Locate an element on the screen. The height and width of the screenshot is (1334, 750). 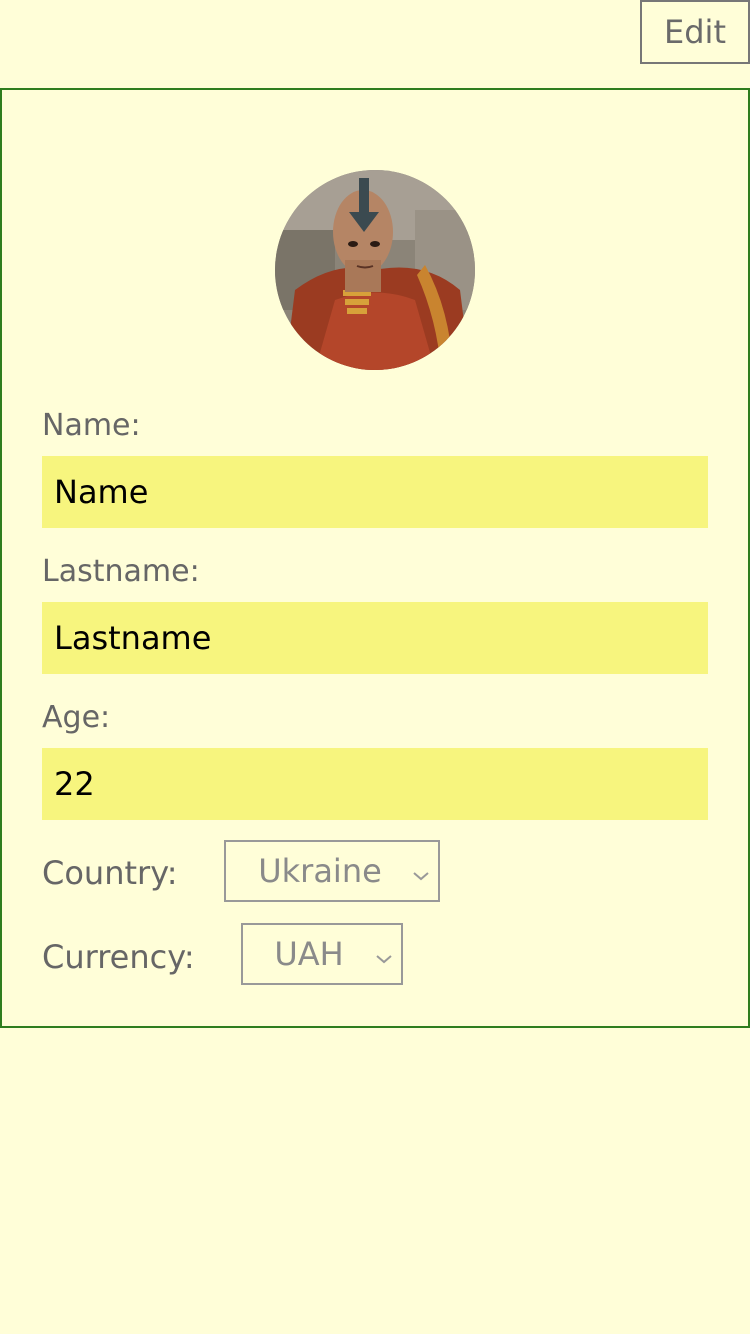
country-selected-value: Ukraine is located at coordinates (320, 871).